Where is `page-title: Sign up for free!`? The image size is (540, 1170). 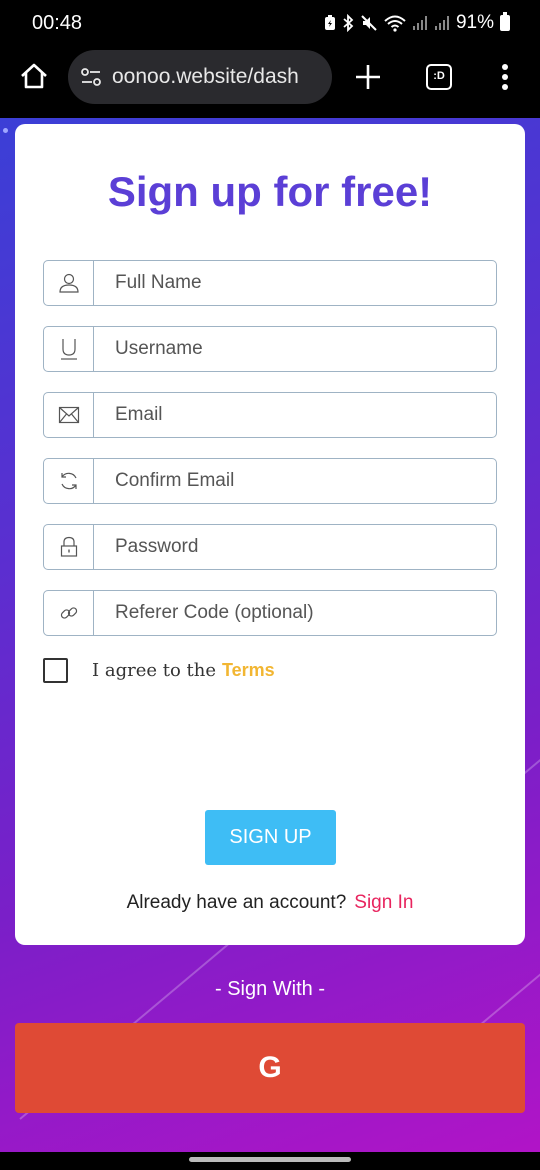
page-title: Sign up for free! is located at coordinates (270, 191).